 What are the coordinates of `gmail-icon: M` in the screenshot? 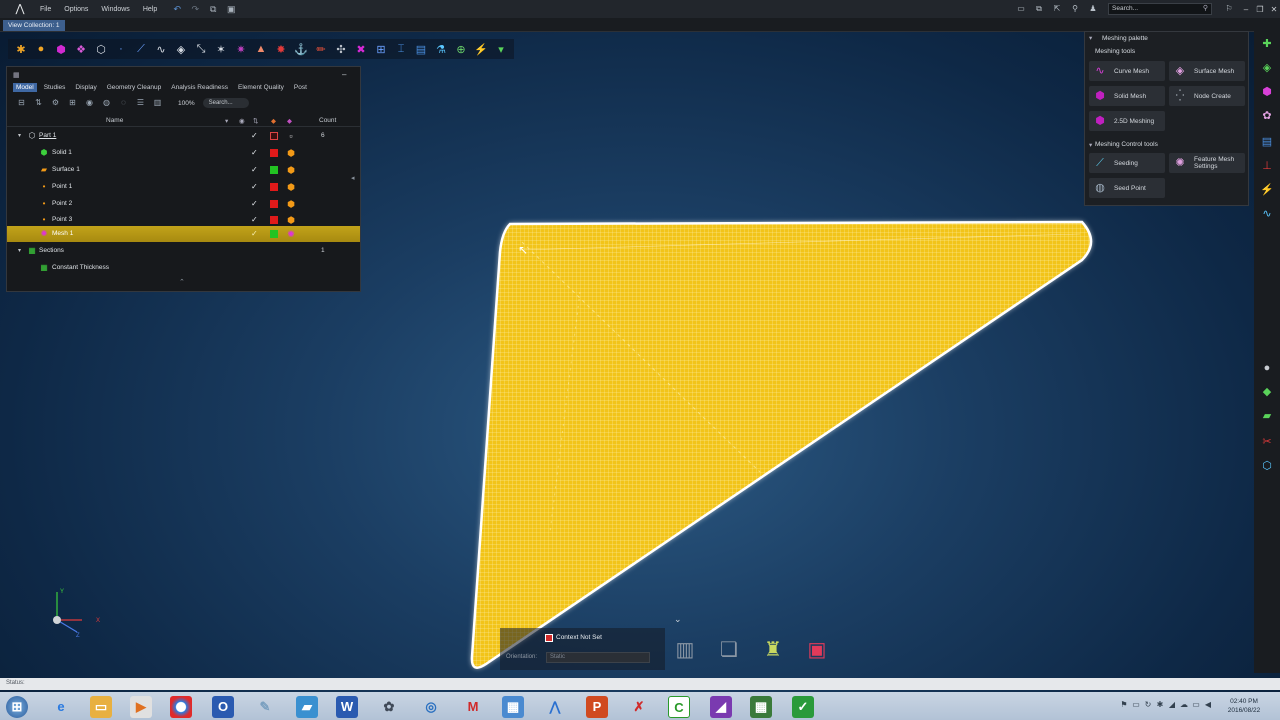 It's located at (473, 707).